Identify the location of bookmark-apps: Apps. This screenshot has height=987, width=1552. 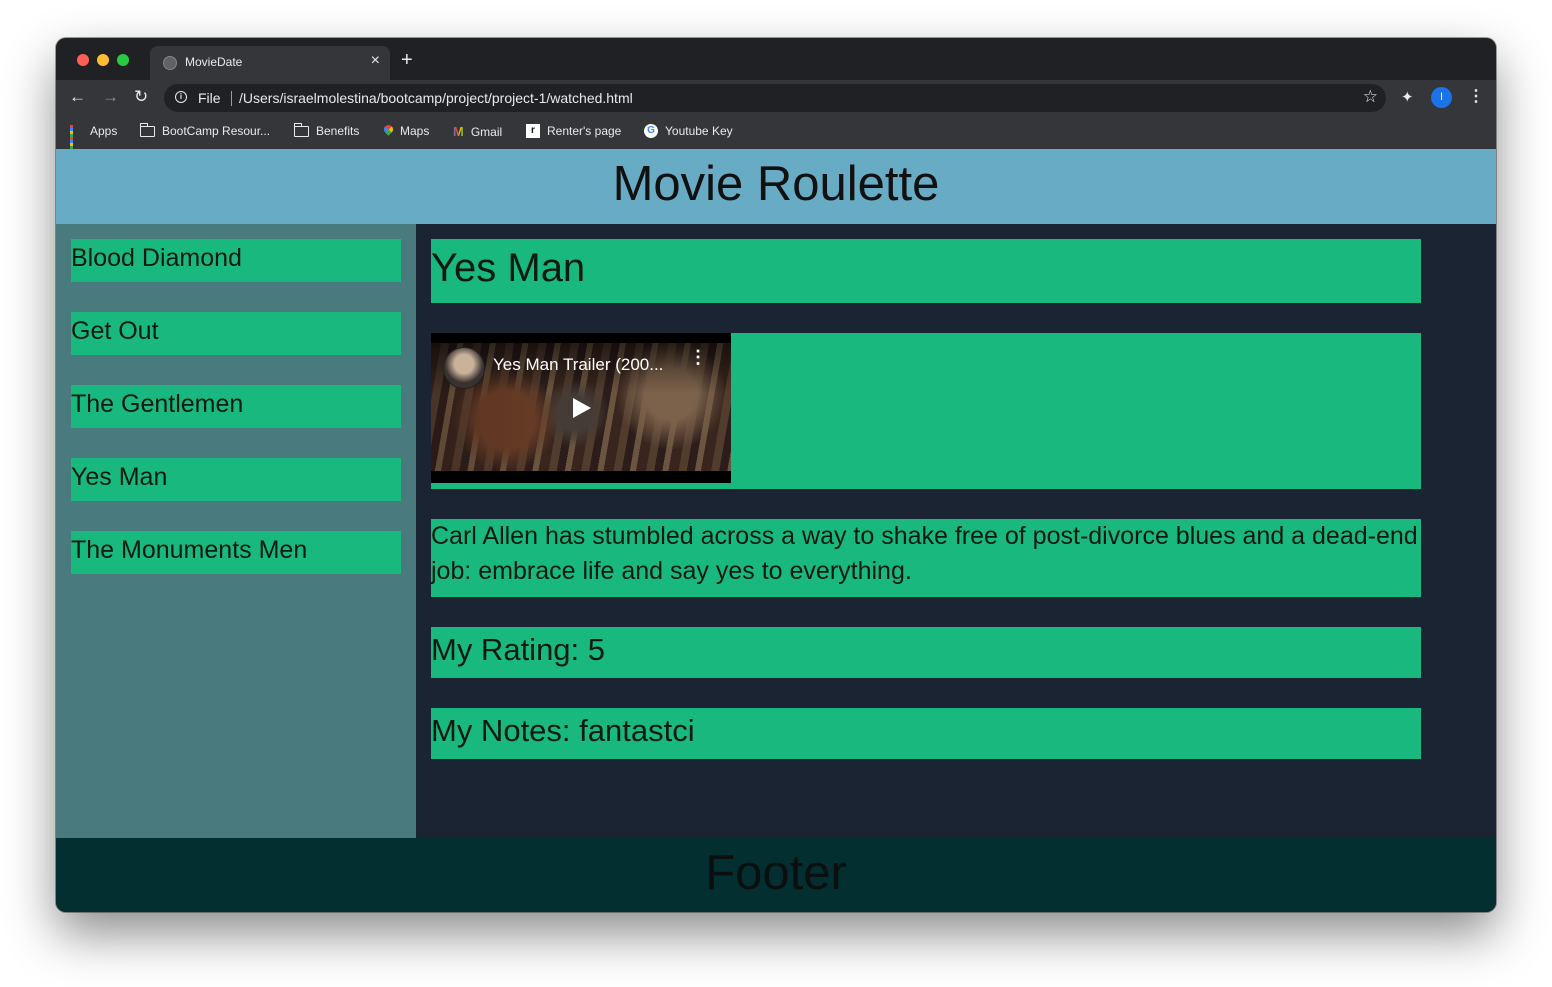
(94, 138).